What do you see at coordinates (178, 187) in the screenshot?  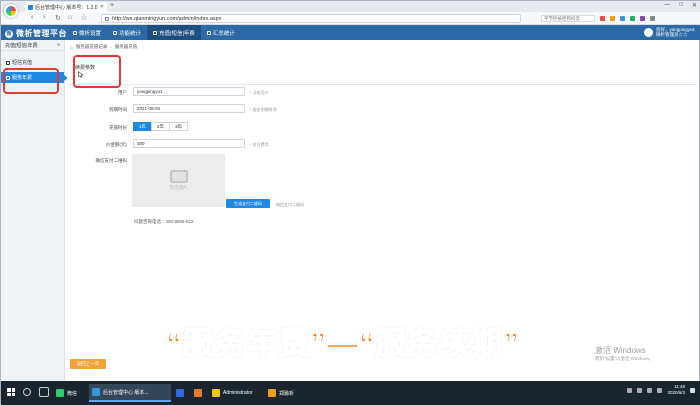 I see `qr-placeholder-text: 暂无图片` at bounding box center [178, 187].